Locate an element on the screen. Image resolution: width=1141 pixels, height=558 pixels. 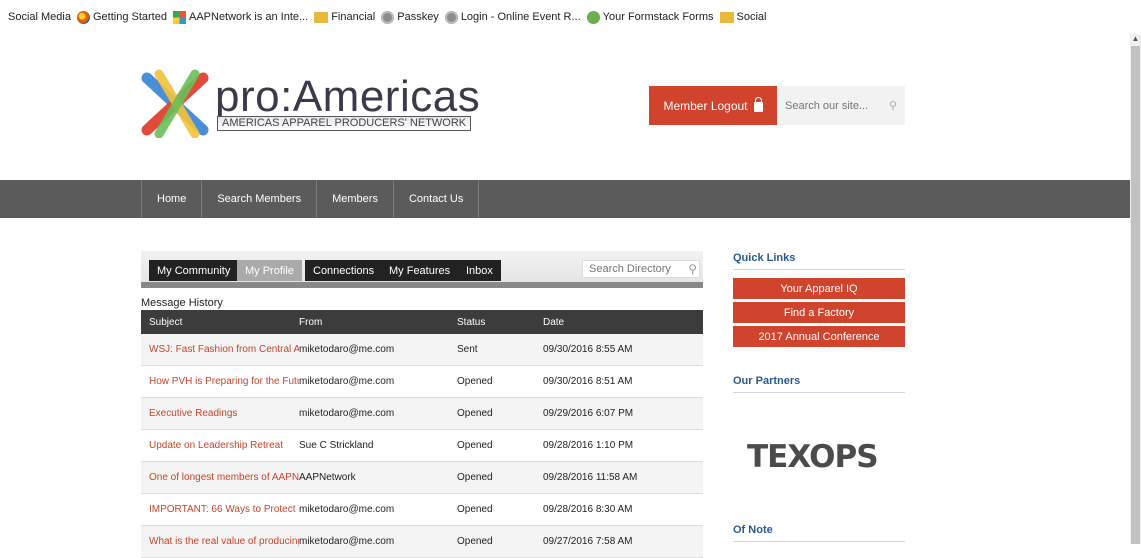
scroll-up-icon: ▲ is located at coordinates (1135, 39).